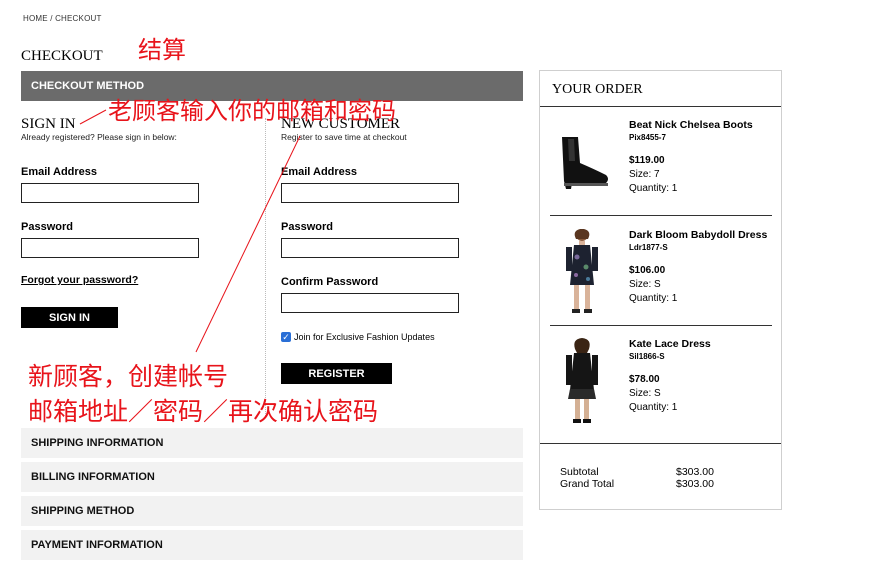 This screenshot has width=873, height=587. Describe the element at coordinates (248, 244) in the screenshot. I see `new-customer-annotation-line` at that location.